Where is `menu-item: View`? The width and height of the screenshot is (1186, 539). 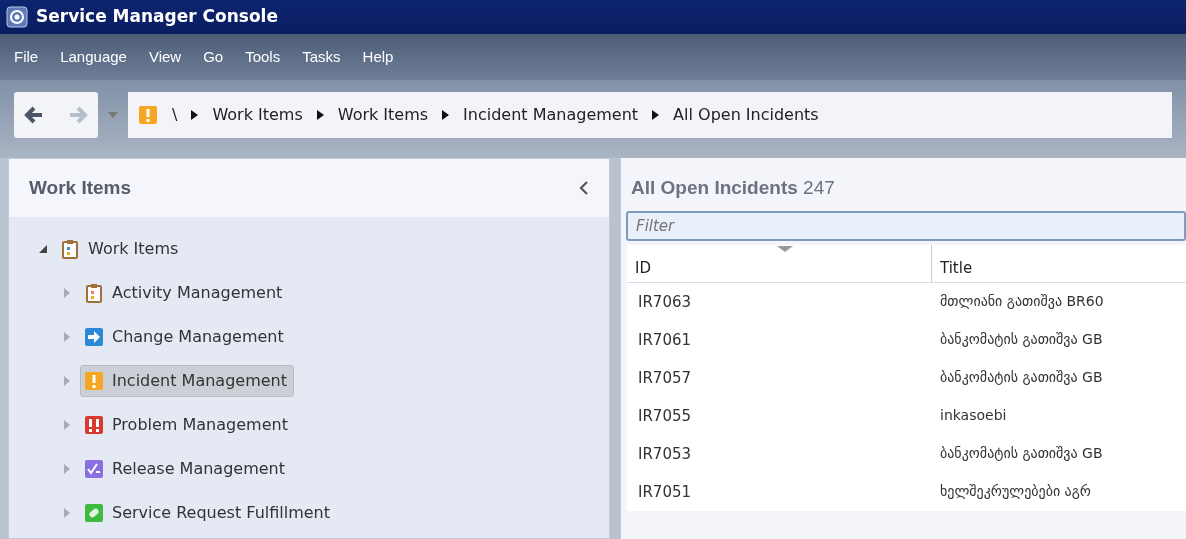 menu-item: View is located at coordinates (165, 57).